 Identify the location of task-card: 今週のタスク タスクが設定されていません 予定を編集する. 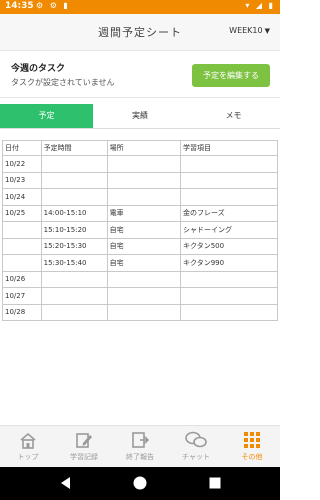
(140, 74).